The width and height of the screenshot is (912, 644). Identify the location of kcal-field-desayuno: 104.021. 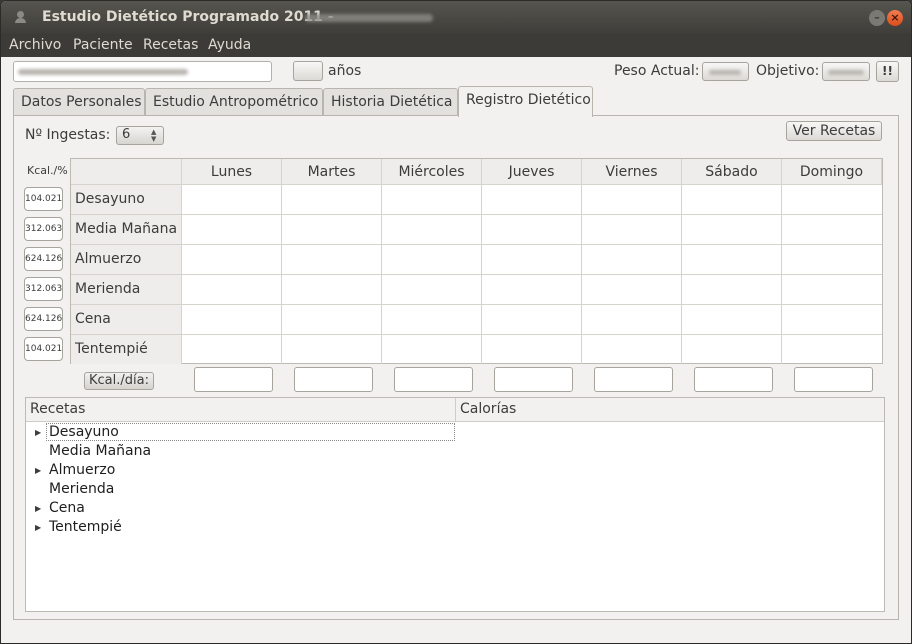
(43, 199).